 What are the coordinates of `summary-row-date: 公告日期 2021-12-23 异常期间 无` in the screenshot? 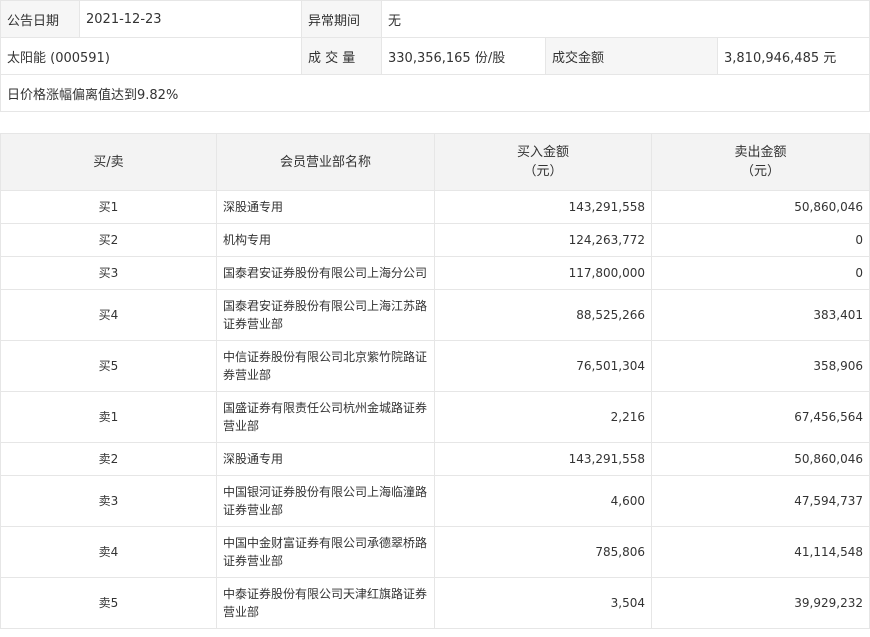 It's located at (435, 19).